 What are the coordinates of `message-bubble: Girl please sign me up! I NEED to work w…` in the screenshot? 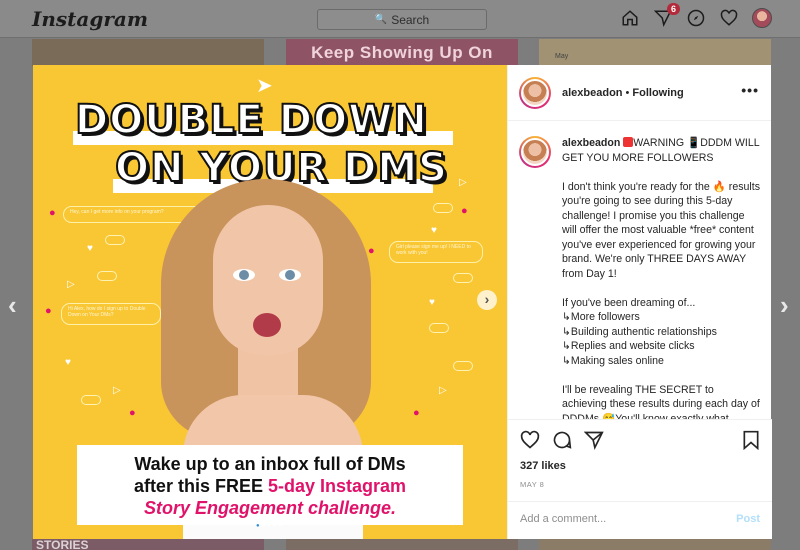 It's located at (436, 252).